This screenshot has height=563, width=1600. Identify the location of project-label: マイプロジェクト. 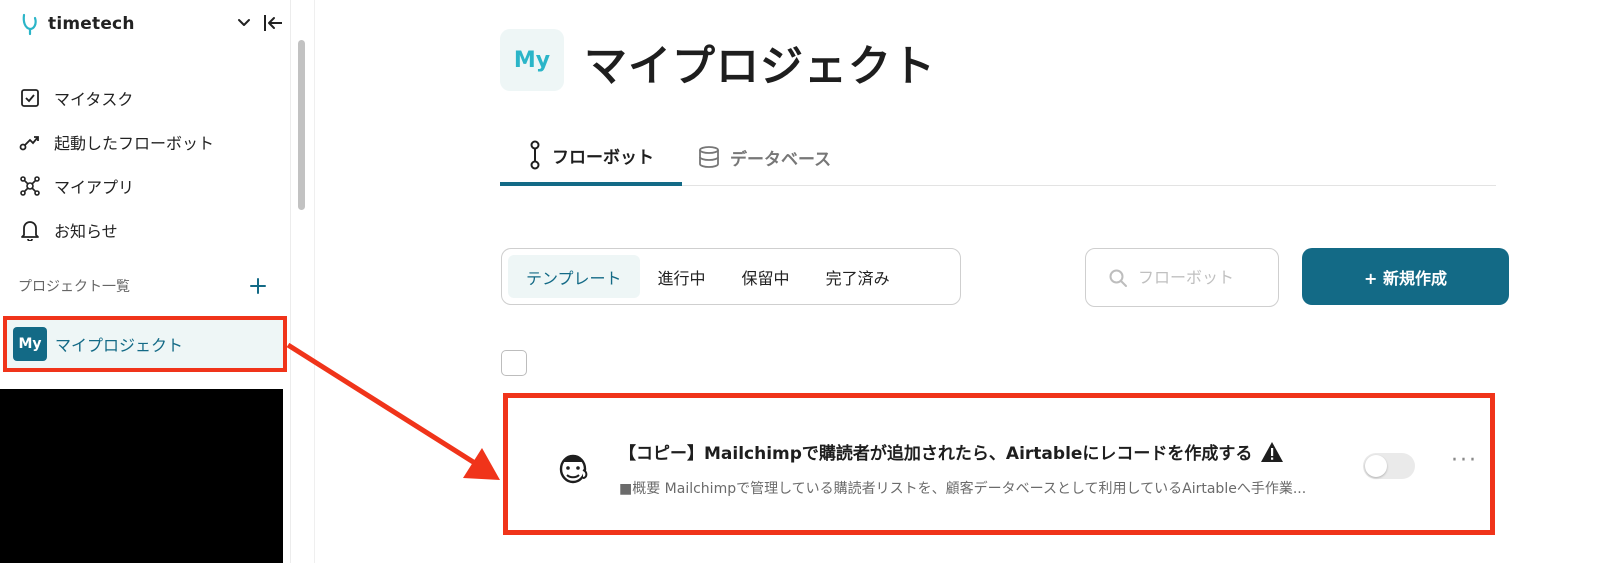
(119, 345).